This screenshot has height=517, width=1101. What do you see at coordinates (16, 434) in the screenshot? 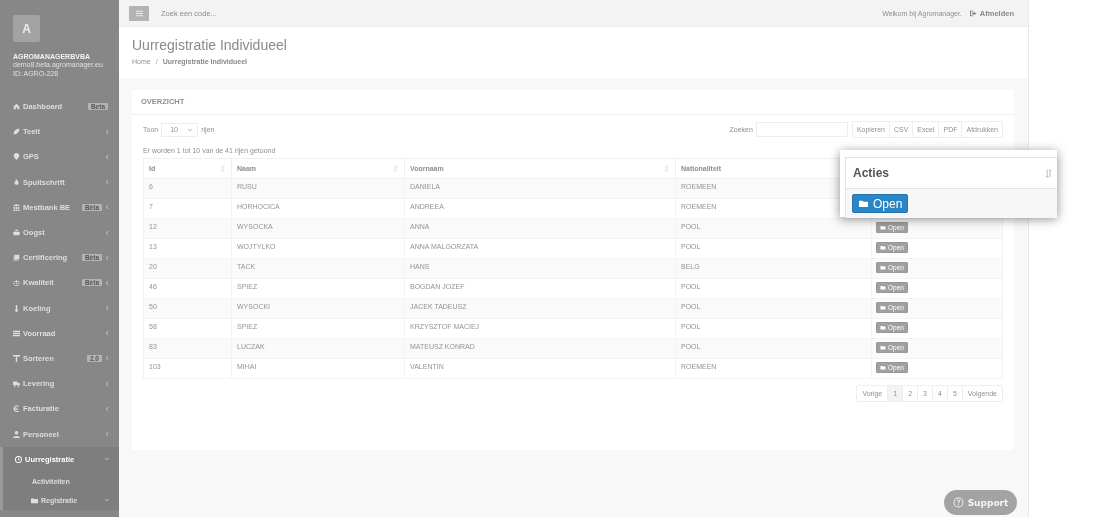
I see `user-icon` at bounding box center [16, 434].